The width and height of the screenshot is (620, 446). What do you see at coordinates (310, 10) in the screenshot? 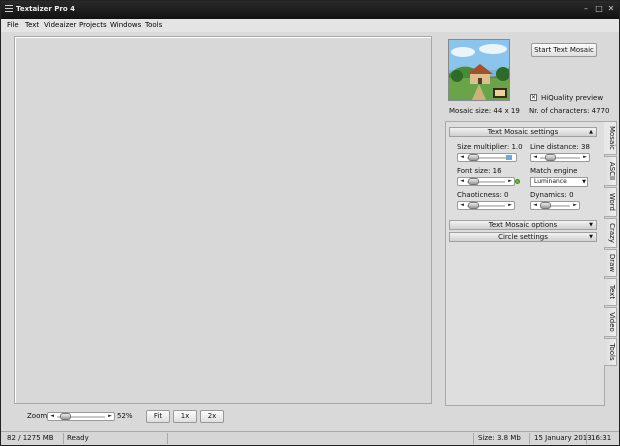
I see `title-bar: Textaizer Pro 4 – □ ✕` at bounding box center [310, 10].